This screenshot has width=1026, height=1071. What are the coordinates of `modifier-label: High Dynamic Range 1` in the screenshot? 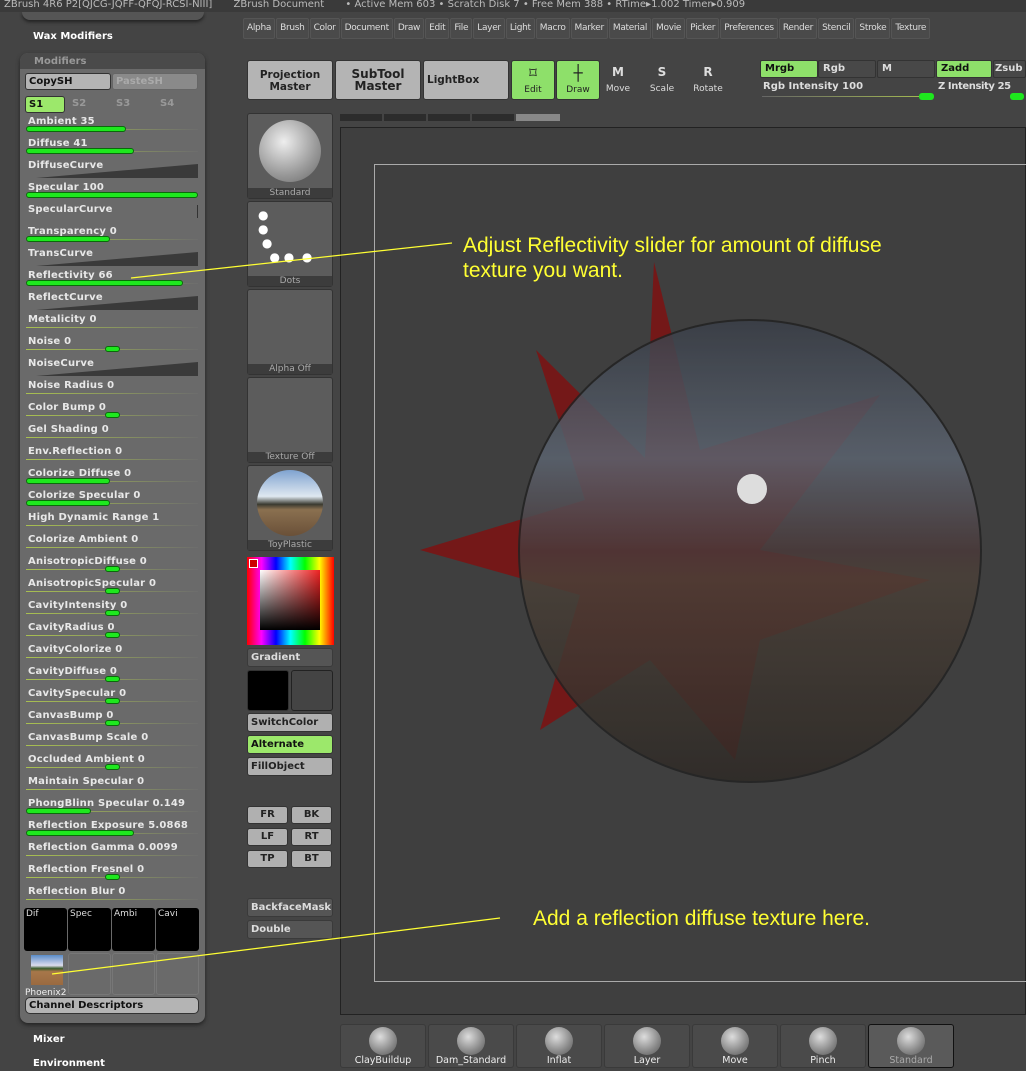 It's located at (94, 517).